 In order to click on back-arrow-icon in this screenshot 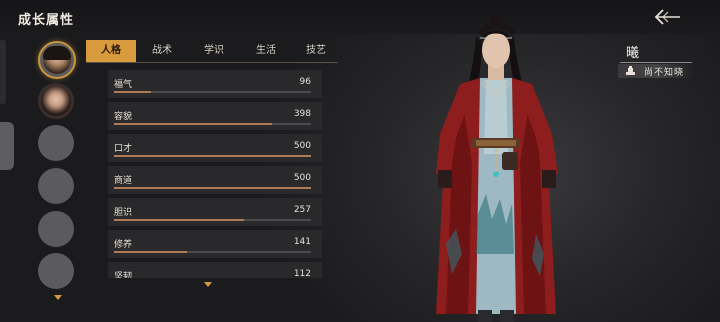, I will do `click(667, 17)`.